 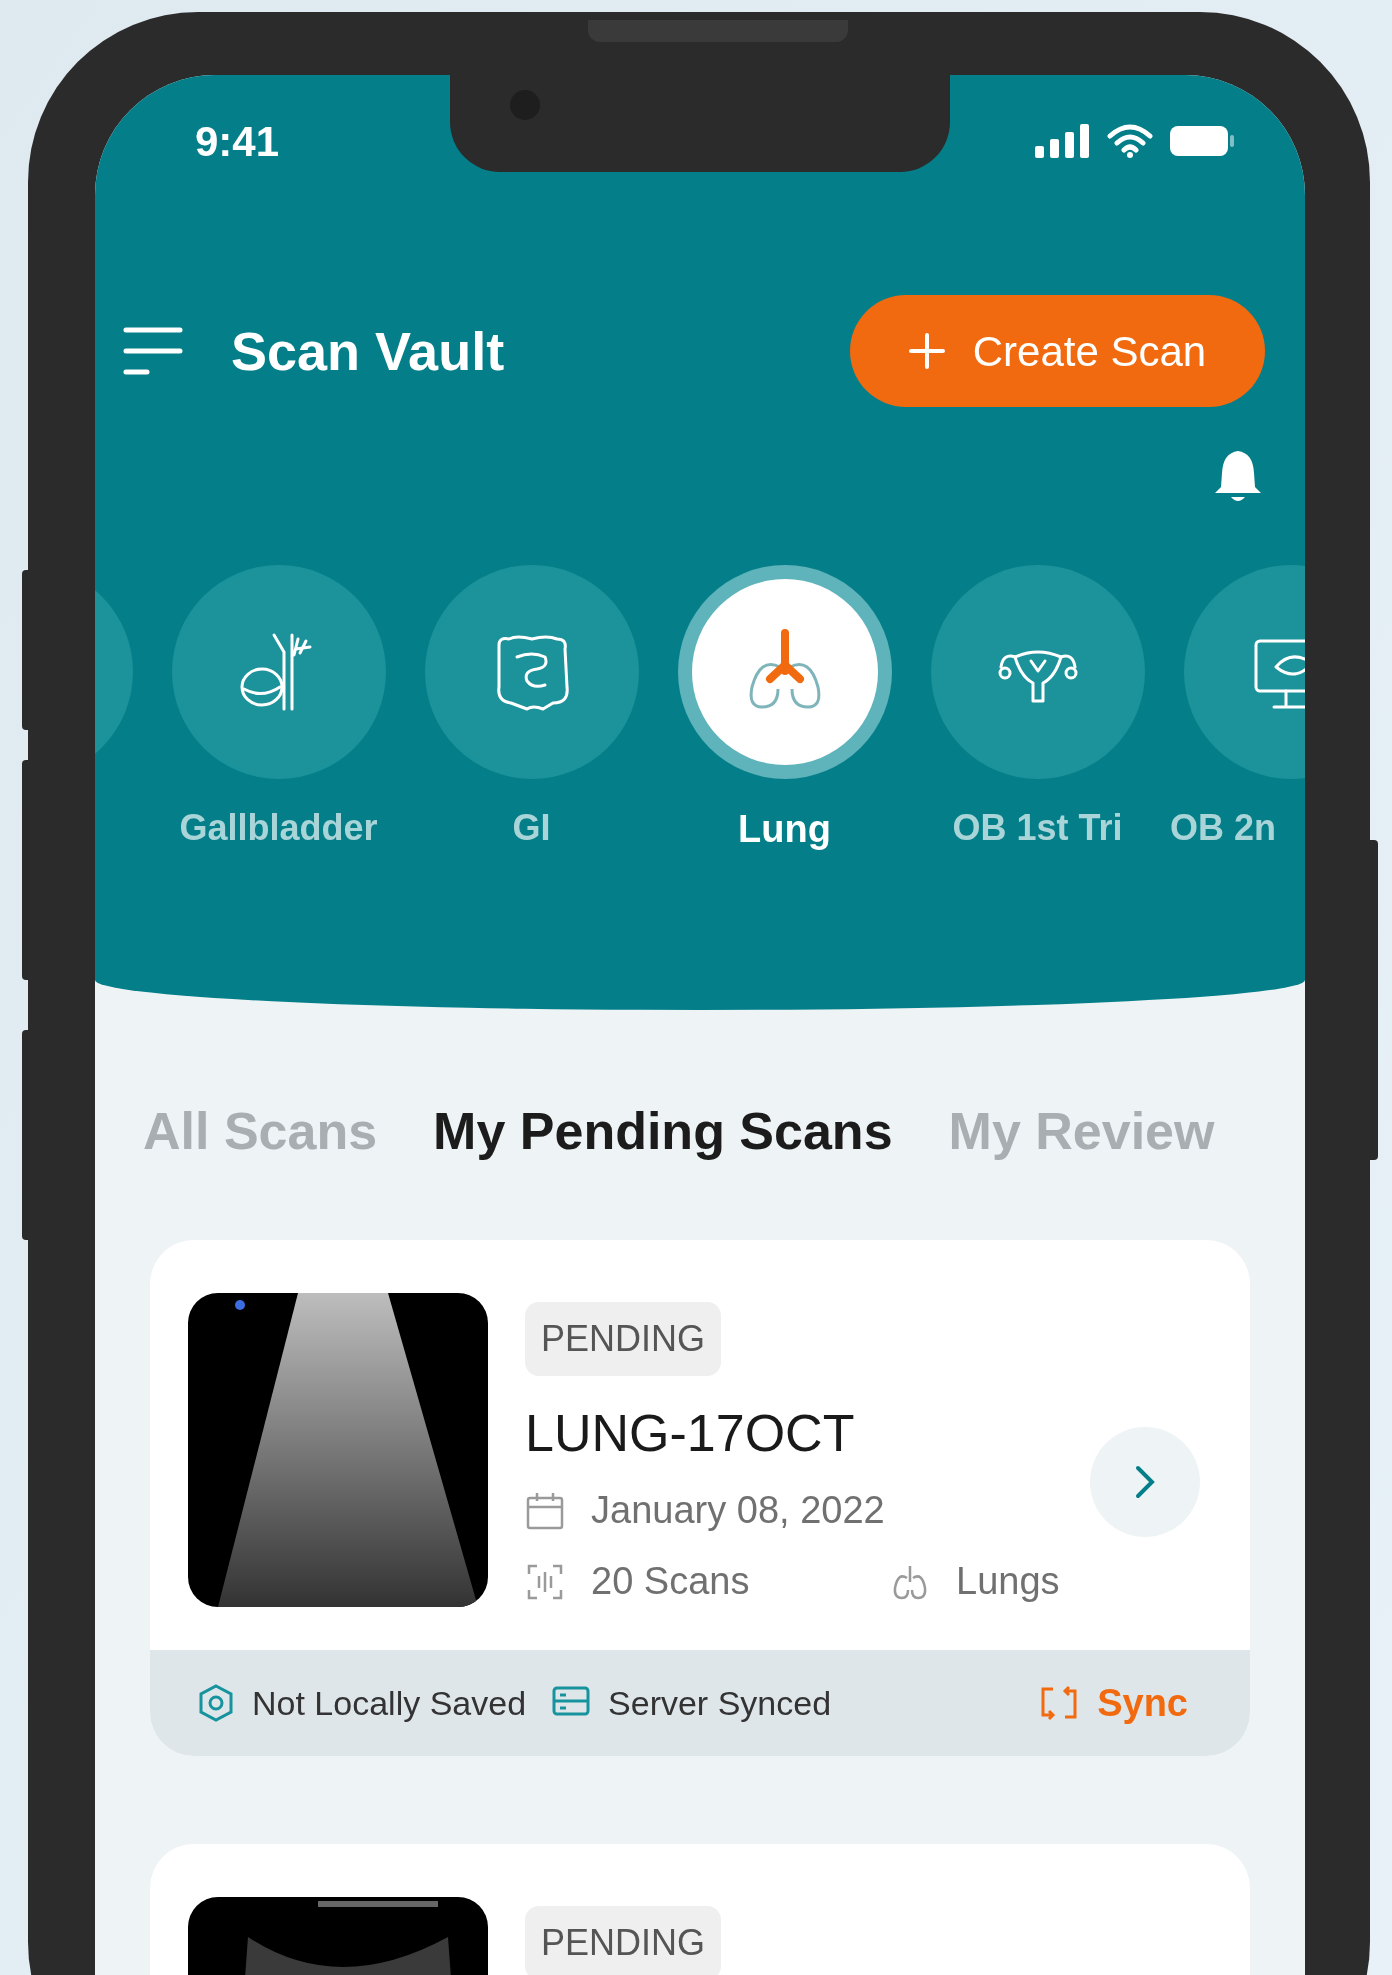 I want to click on wifi-icon, so click(x=1130, y=141).